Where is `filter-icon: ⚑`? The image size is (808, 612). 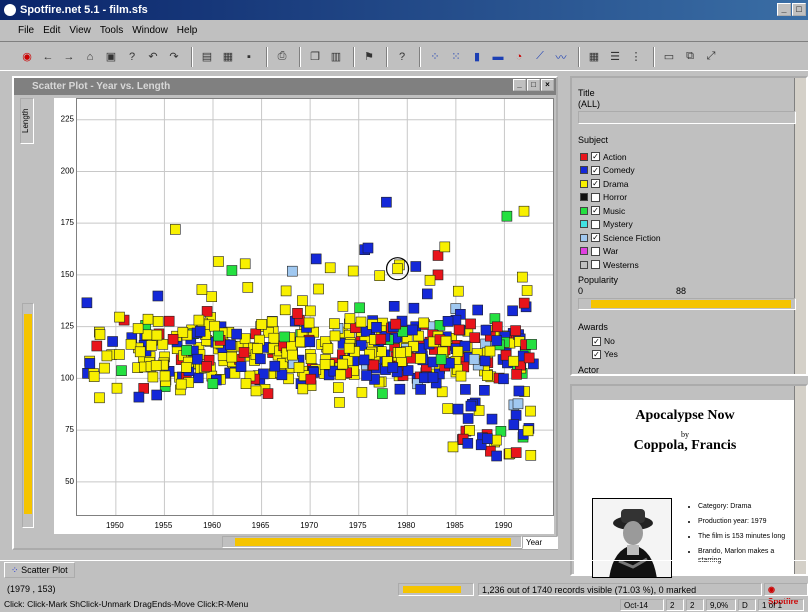 filter-icon: ⚑ is located at coordinates (369, 57).